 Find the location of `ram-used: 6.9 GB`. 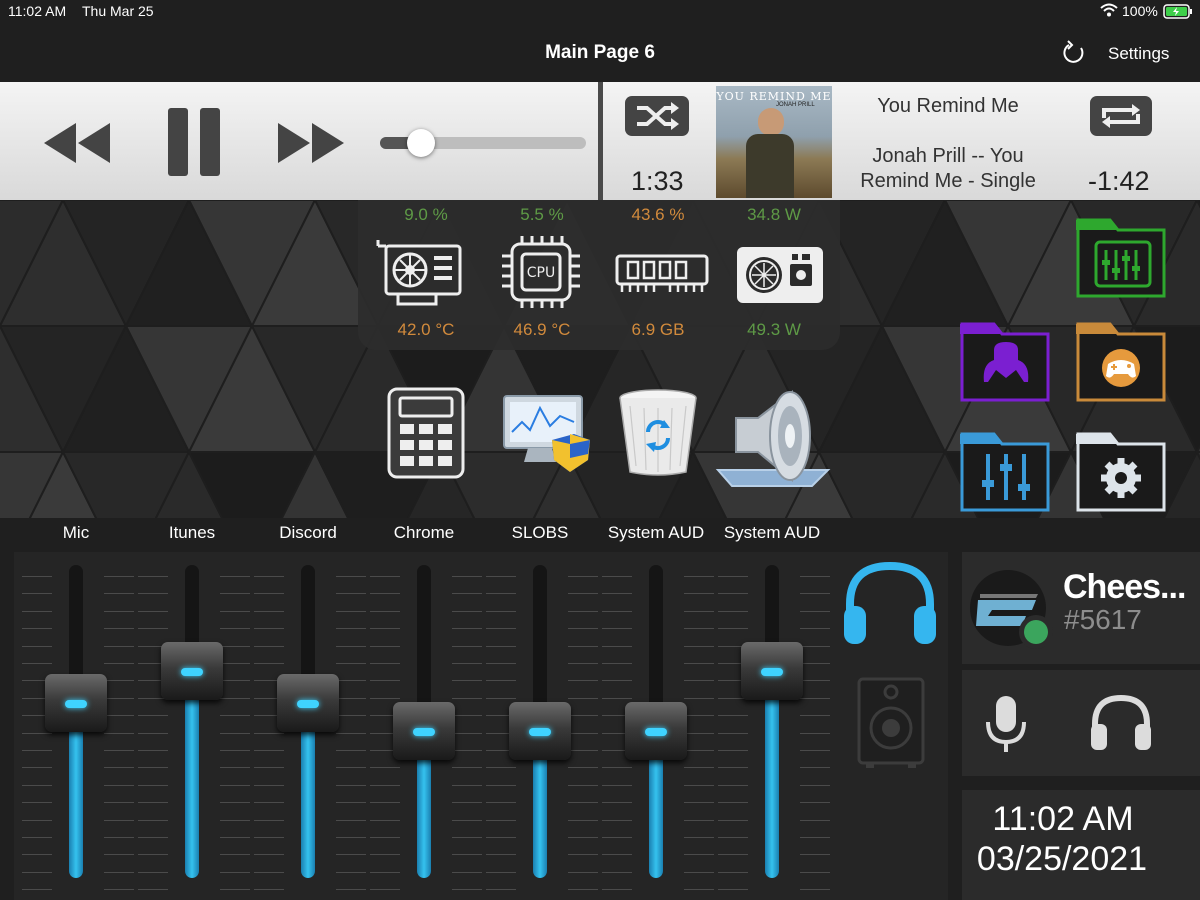

ram-used: 6.9 GB is located at coordinates (658, 329).